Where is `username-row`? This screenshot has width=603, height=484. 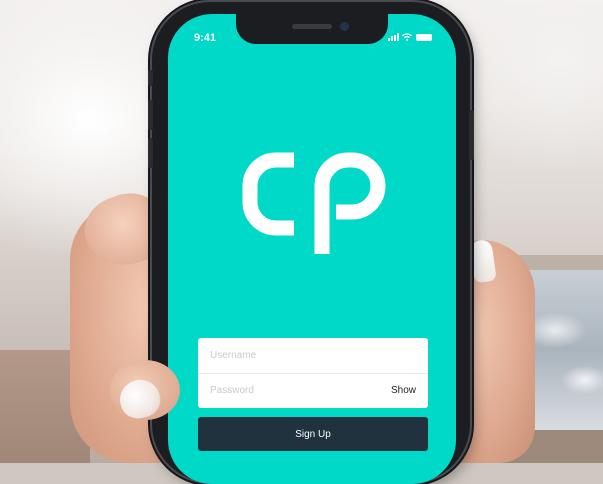 username-row is located at coordinates (313, 356).